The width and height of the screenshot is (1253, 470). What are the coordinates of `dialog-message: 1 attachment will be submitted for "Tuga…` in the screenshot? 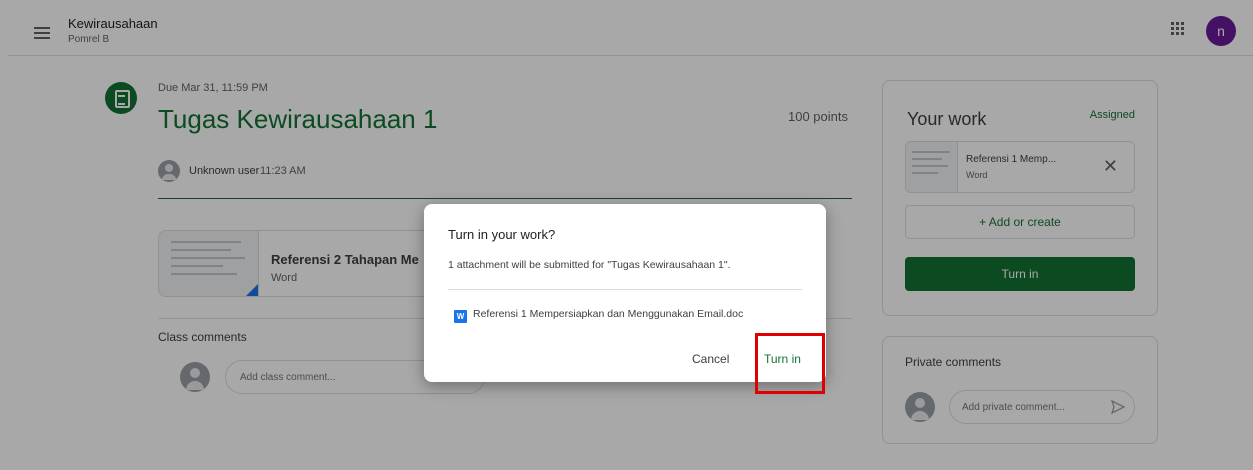 It's located at (589, 265).